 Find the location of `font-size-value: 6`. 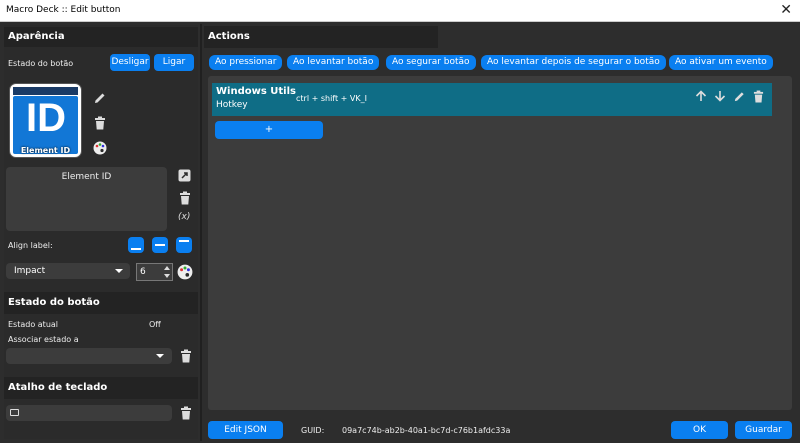

font-size-value: 6 is located at coordinates (143, 272).